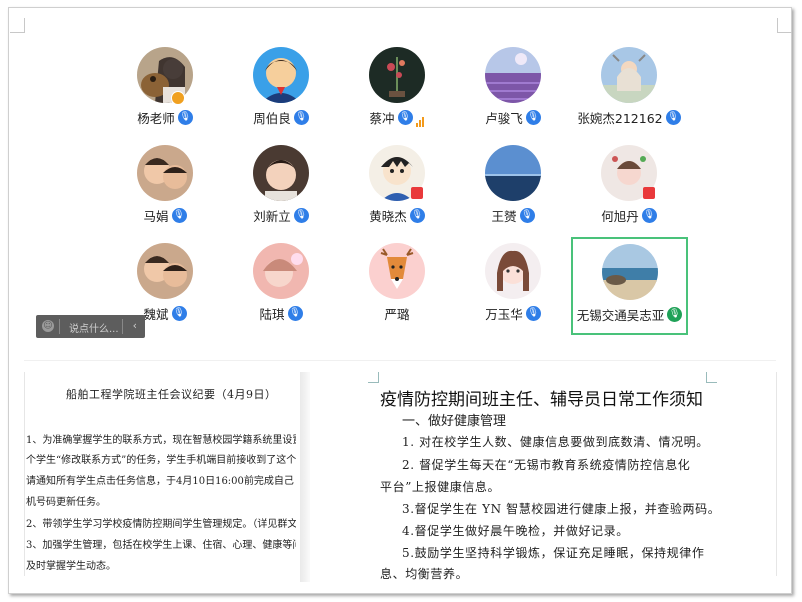 This screenshot has height=602, width=802. What do you see at coordinates (156, 216) in the screenshot?
I see `participant-name: 马娟` at bounding box center [156, 216].